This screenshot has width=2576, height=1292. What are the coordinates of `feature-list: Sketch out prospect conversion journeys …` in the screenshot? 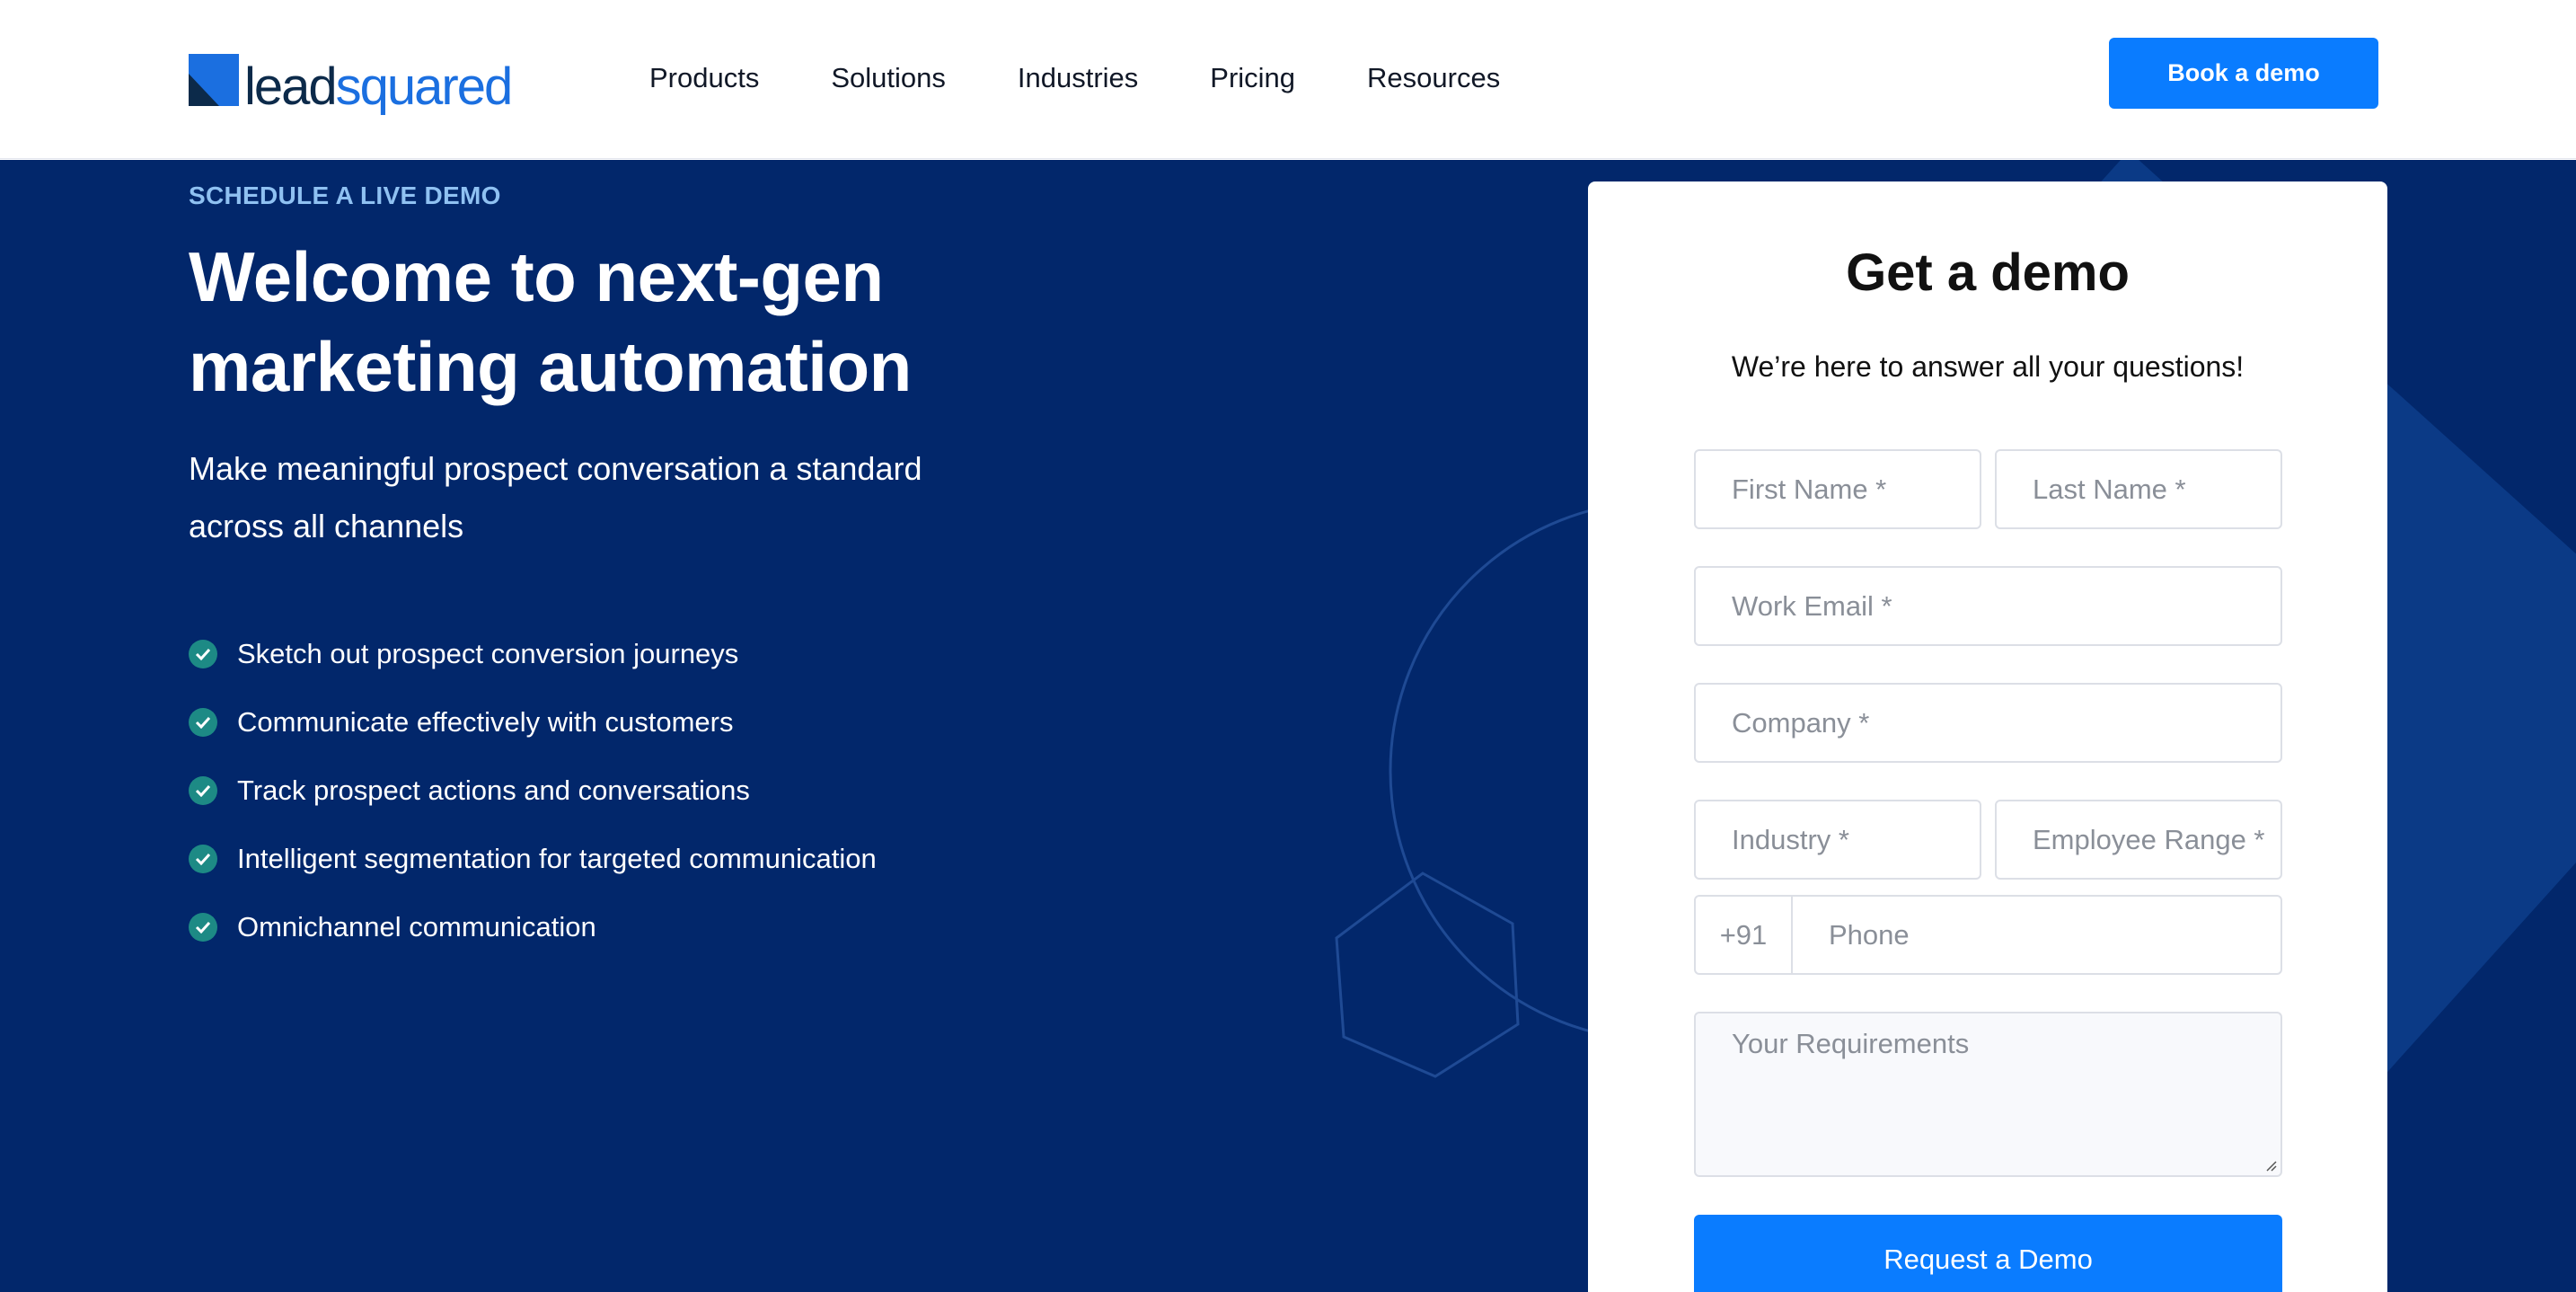 It's located at (533, 790).